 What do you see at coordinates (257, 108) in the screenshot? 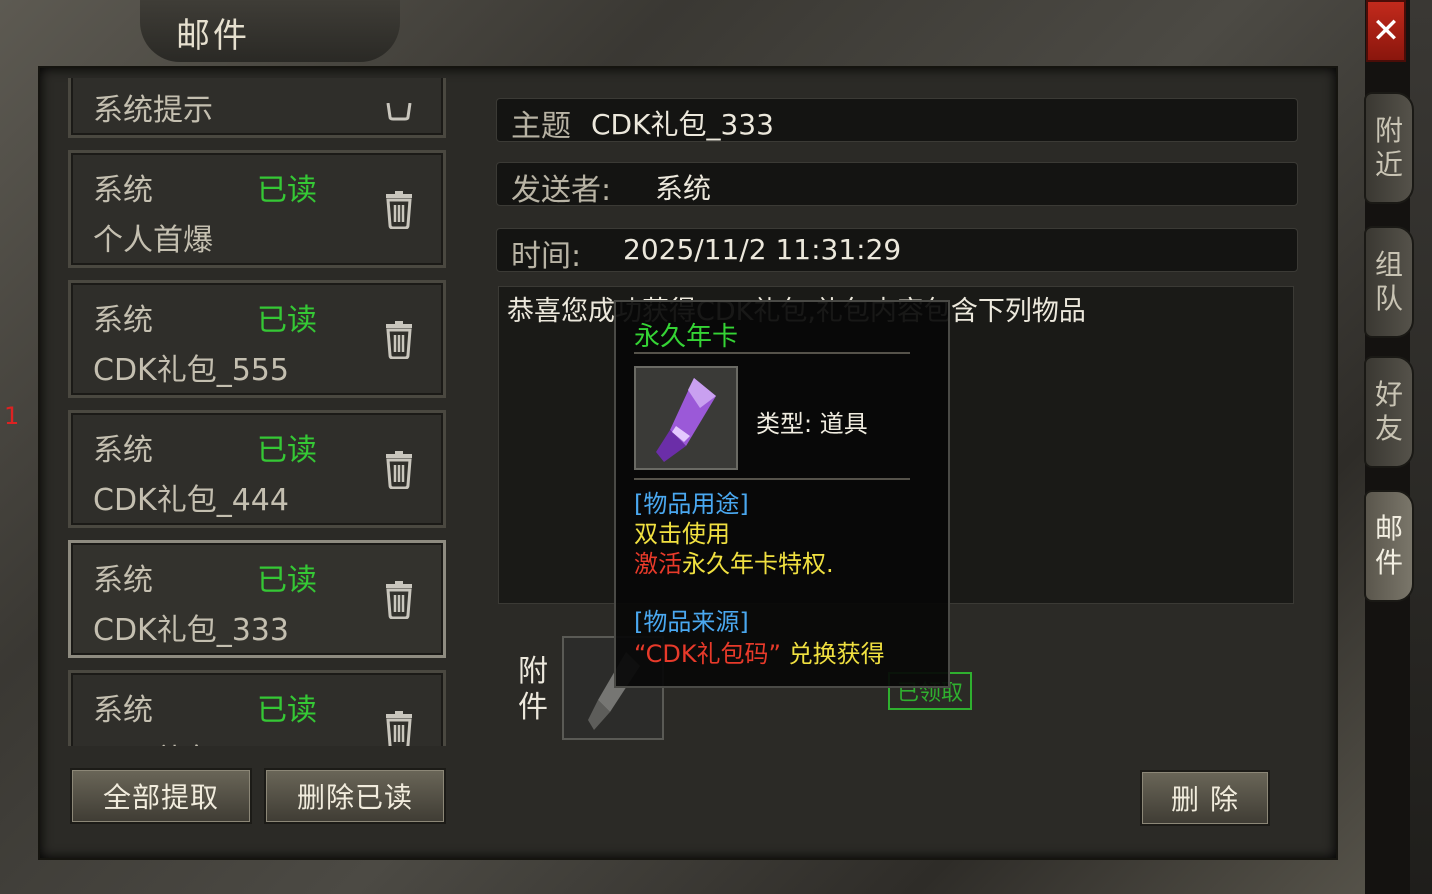
I see `mail-list-item: 系统提示` at bounding box center [257, 108].